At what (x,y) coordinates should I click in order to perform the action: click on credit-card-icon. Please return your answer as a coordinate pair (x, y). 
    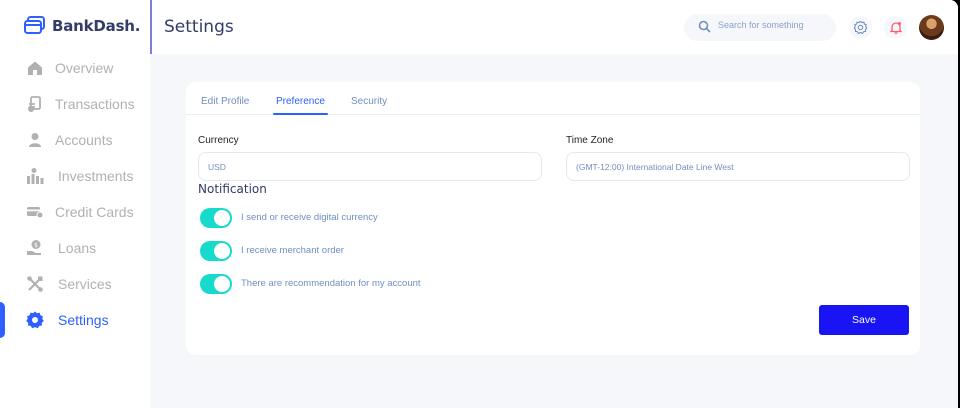
    Looking at the image, I should click on (35, 213).